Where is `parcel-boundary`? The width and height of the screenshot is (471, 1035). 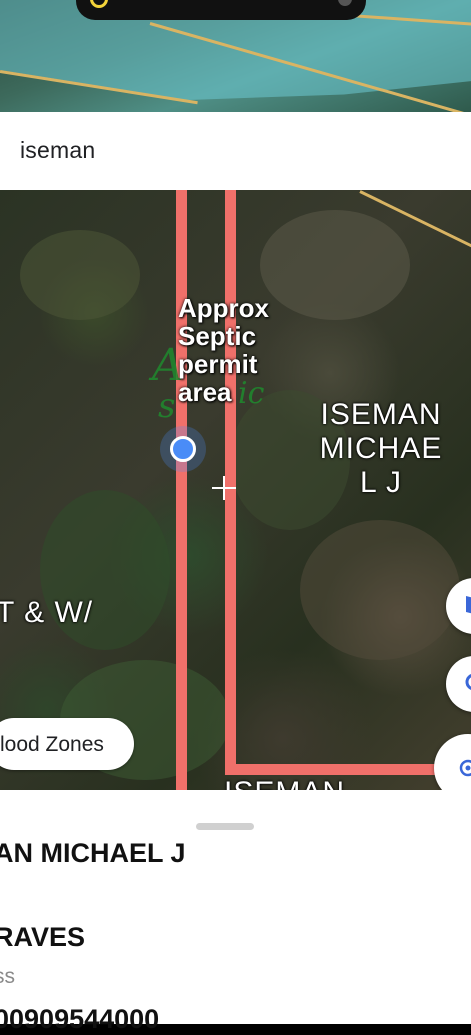 parcel-boundary is located at coordinates (181, 495).